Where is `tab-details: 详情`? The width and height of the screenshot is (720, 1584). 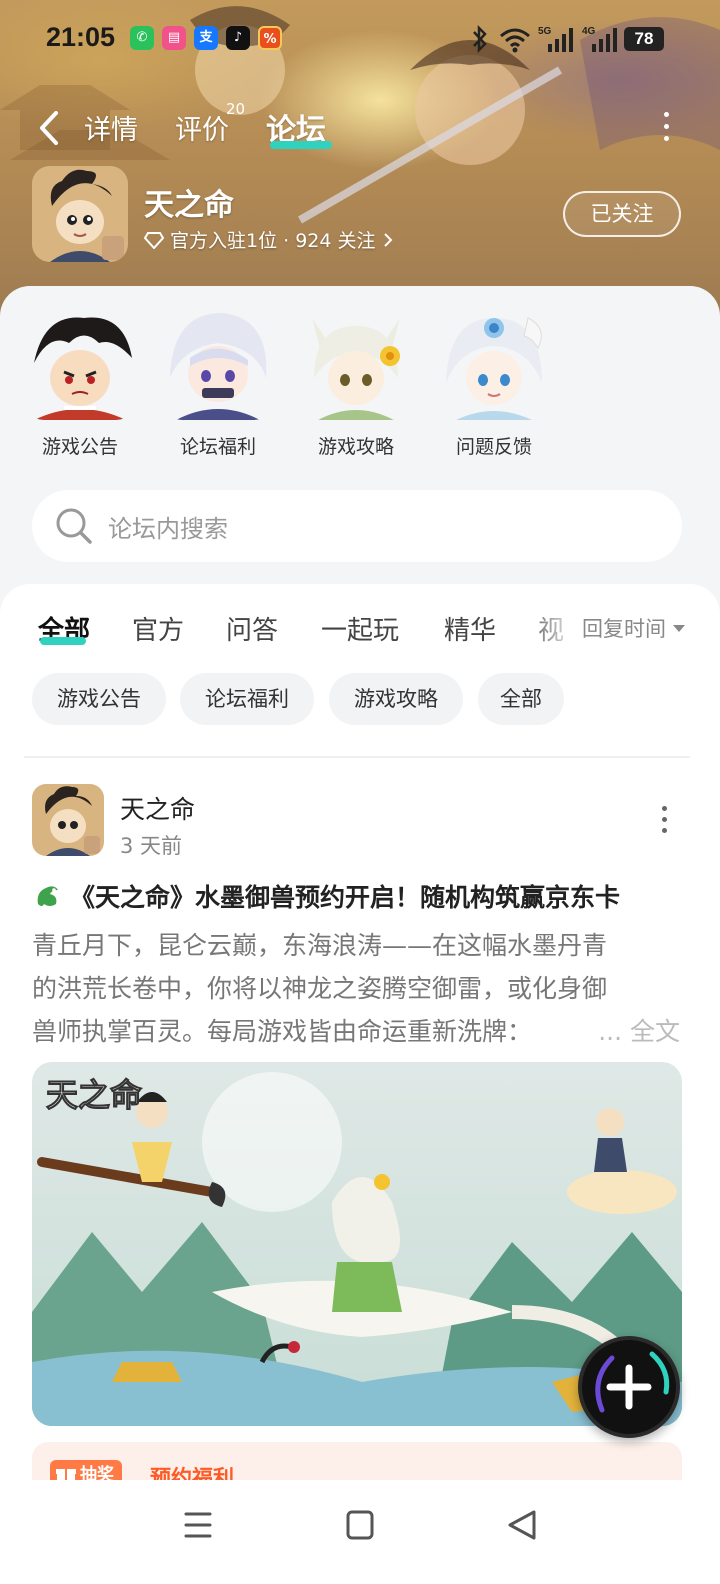
tab-details: 详情 is located at coordinates (111, 127).